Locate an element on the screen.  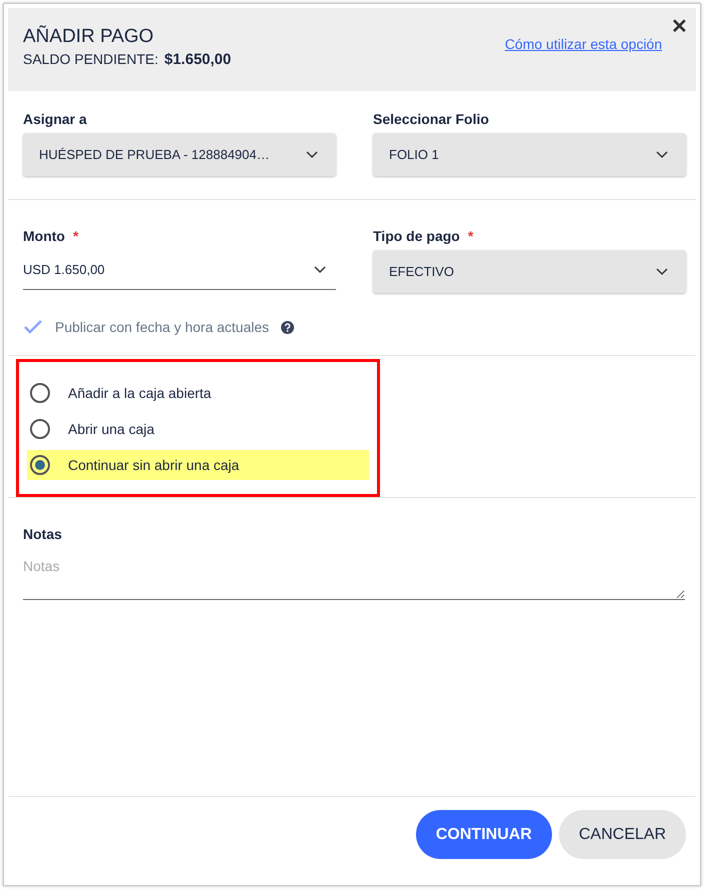
checkbox-label: Publicar con fecha y hora actuales is located at coordinates (162, 327).